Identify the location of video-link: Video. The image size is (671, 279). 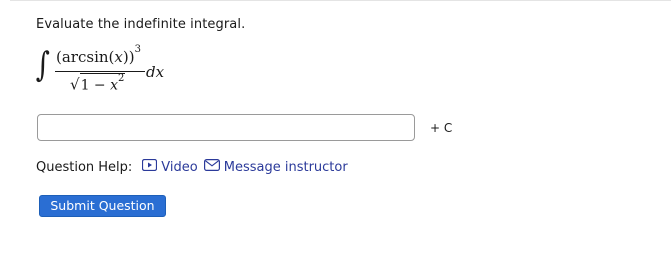
(170, 166).